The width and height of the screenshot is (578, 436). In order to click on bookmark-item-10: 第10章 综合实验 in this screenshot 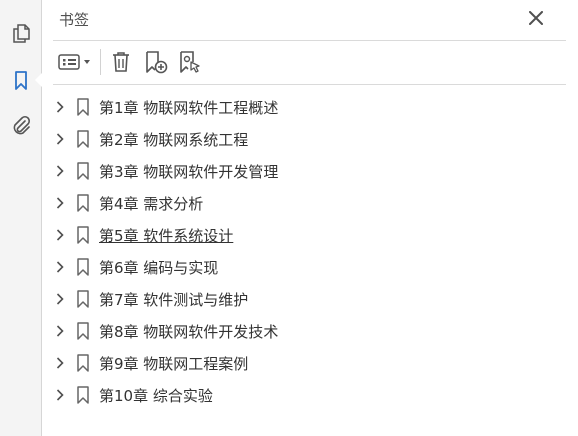, I will do `click(310, 395)`.